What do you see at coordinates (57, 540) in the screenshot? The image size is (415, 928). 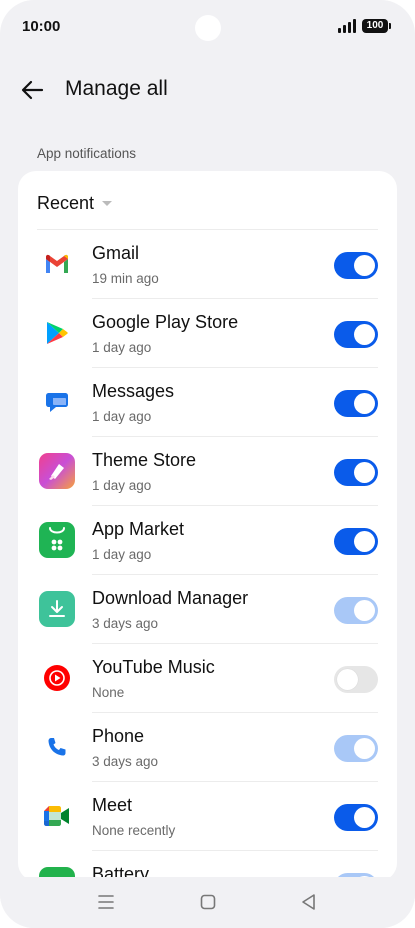 I see `app-market-icon` at bounding box center [57, 540].